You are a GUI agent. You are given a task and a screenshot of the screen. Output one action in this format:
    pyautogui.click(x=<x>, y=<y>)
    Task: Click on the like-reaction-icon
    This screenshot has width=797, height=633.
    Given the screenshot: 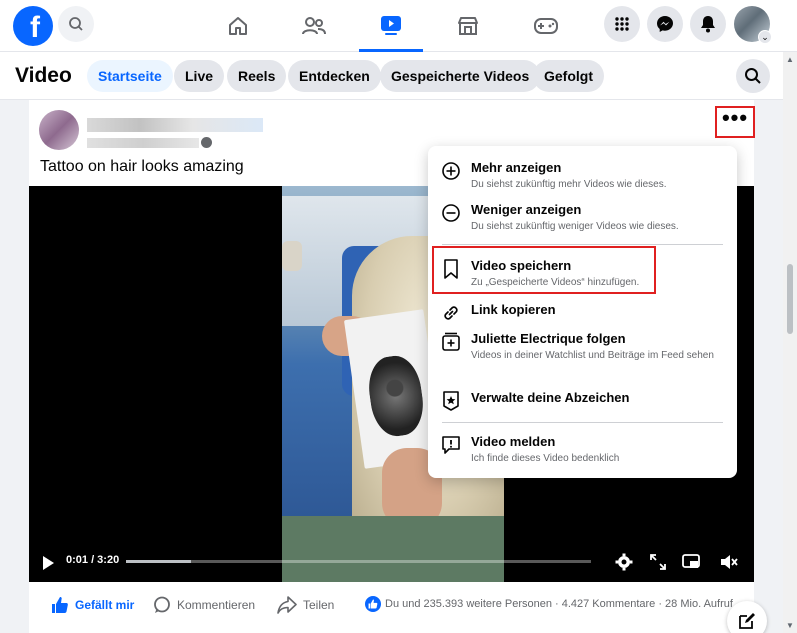 What is the action you would take?
    pyautogui.click(x=373, y=604)
    